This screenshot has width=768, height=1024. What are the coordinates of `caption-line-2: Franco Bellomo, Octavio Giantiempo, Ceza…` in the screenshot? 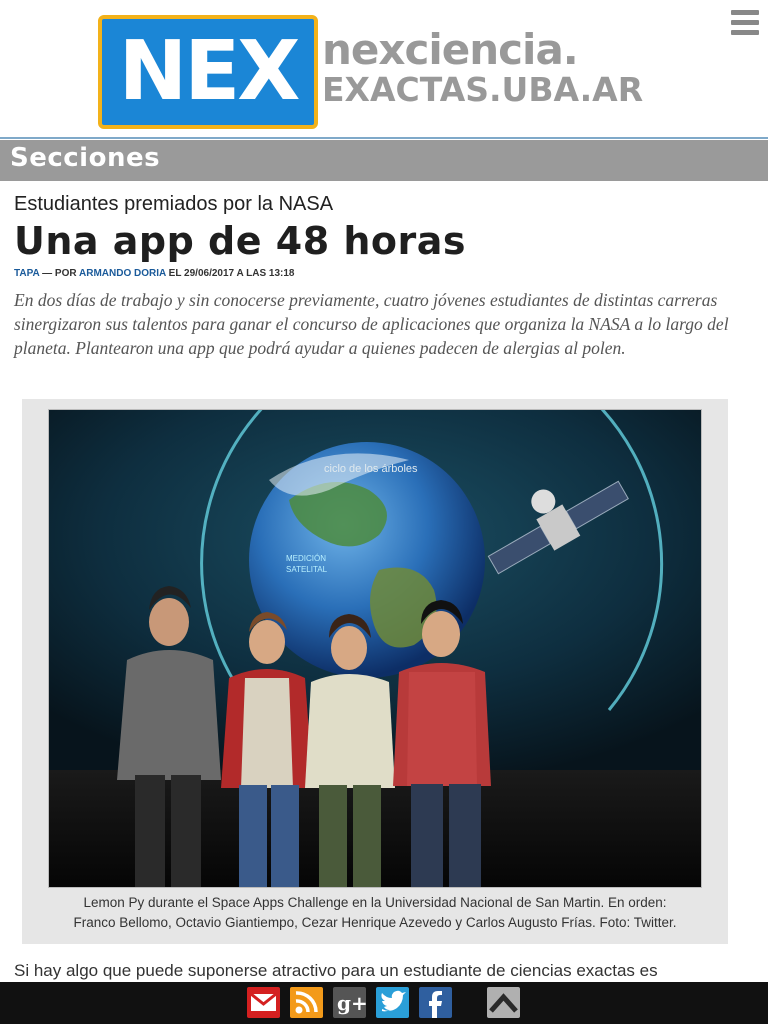 It's located at (375, 922).